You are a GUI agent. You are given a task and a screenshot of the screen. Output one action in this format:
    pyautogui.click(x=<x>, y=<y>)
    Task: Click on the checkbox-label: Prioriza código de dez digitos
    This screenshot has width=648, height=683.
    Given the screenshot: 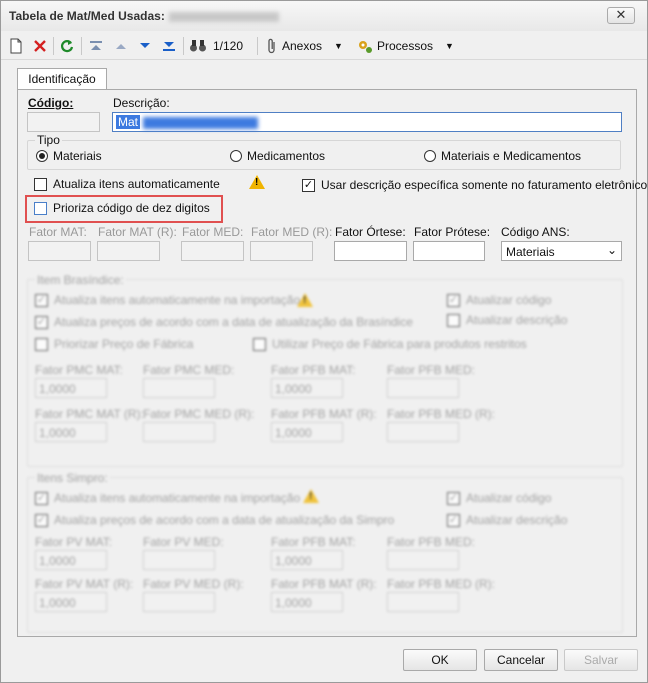 What is the action you would take?
    pyautogui.click(x=131, y=208)
    